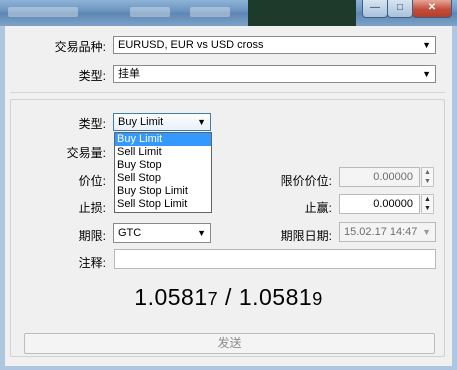 Image resolution: width=457 pixels, height=370 pixels. I want to click on take-profit-stepper: ▲ ▼, so click(427, 204).